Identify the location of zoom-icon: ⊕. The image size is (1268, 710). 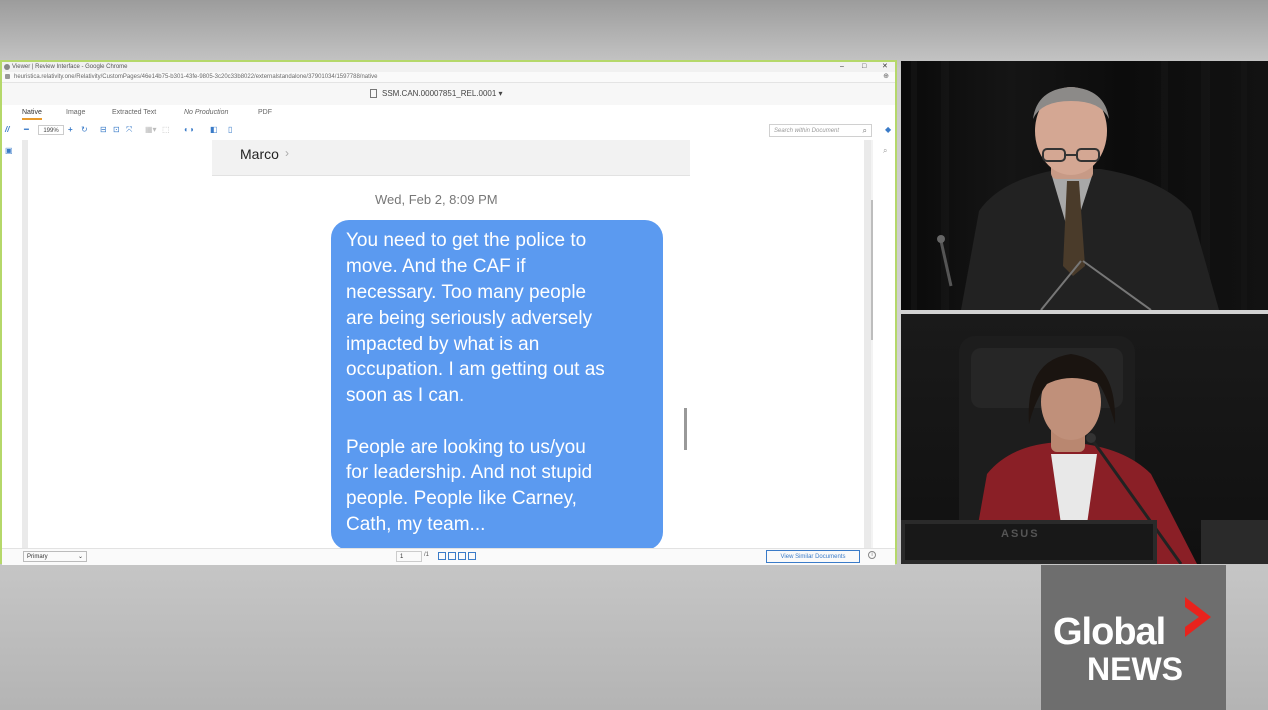
(886, 77).